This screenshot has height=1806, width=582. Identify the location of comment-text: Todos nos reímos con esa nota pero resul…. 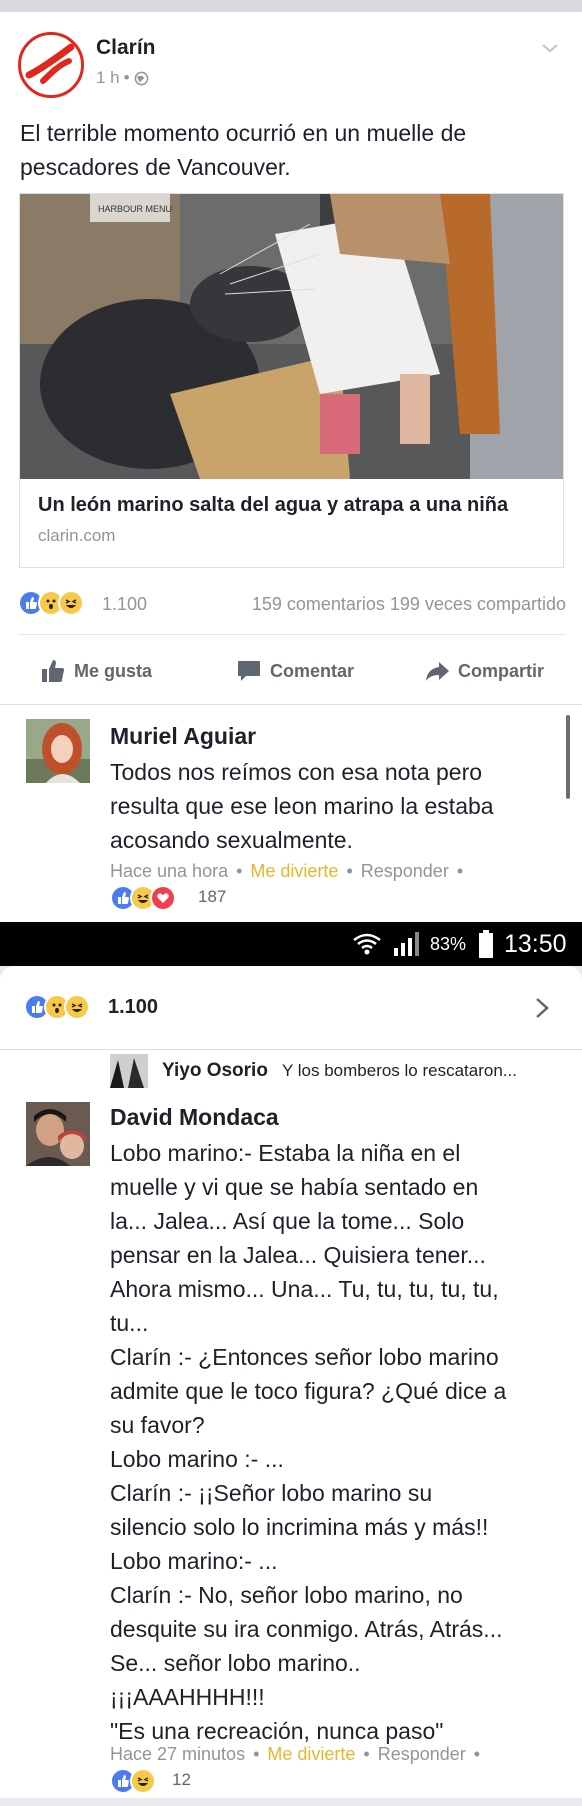
(302, 806).